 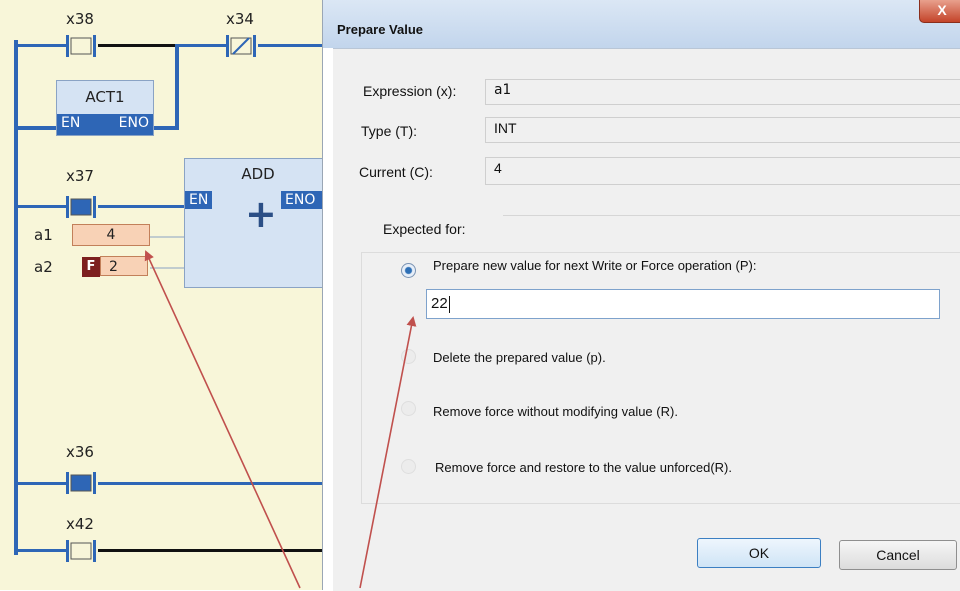 I want to click on cancel-button: Cancel, so click(x=898, y=555).